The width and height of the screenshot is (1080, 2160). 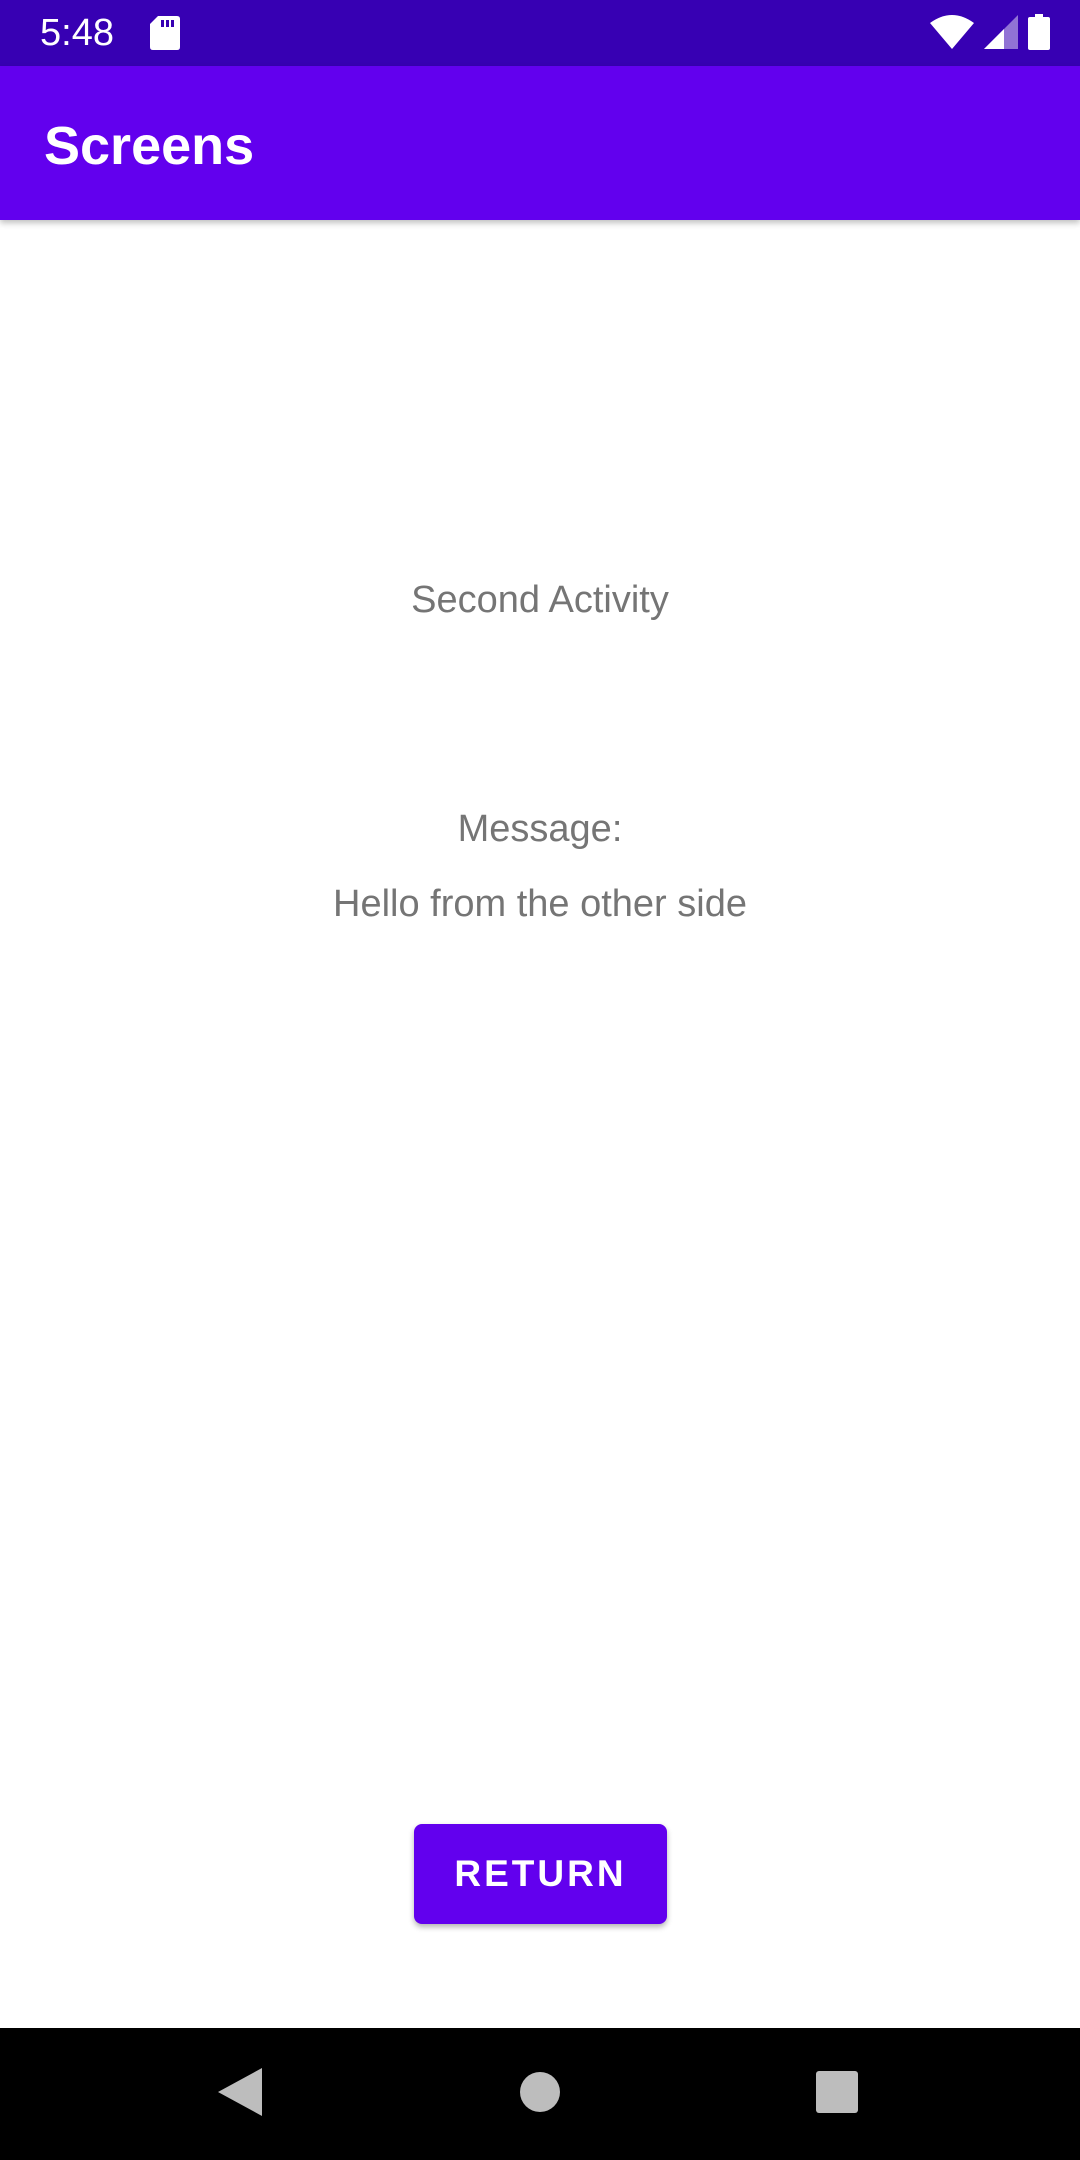 What do you see at coordinates (540, 904) in the screenshot?
I see `message-text: Hello from the other side` at bounding box center [540, 904].